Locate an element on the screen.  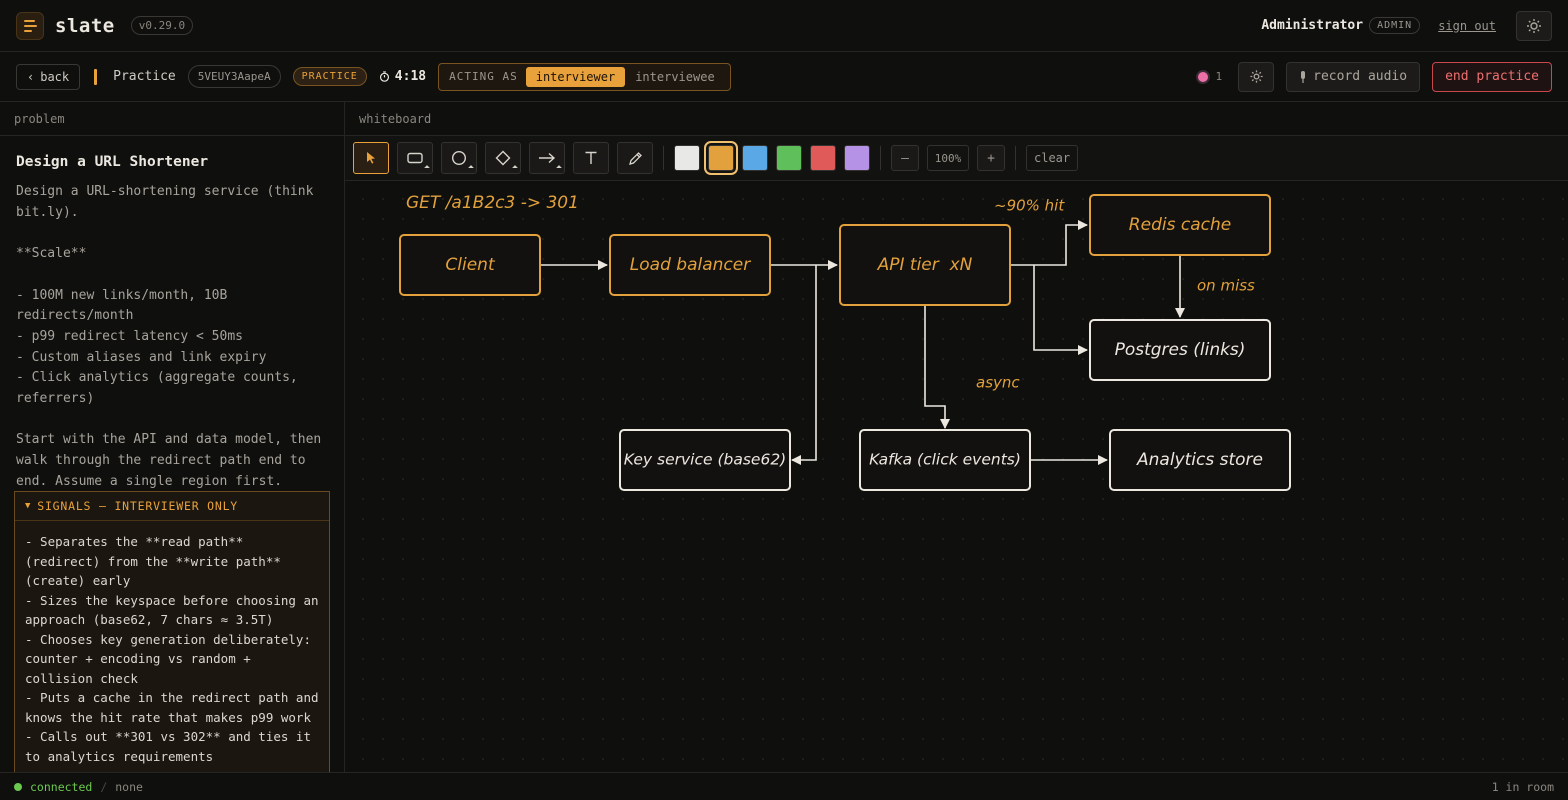
rectangle-tool is located at coordinates (415, 158).